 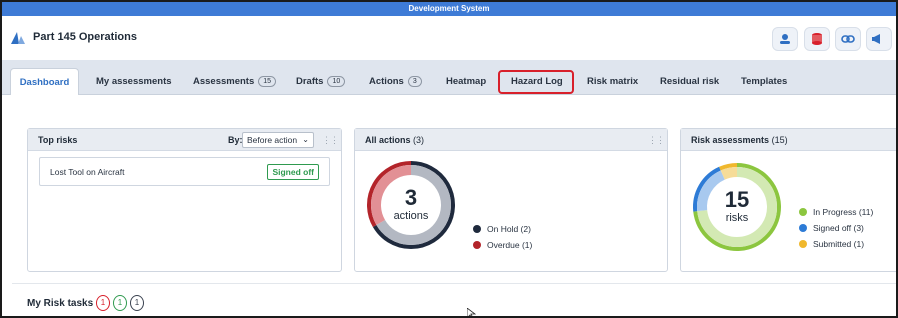 What do you see at coordinates (876, 39) in the screenshot?
I see `megaphone-icon` at bounding box center [876, 39].